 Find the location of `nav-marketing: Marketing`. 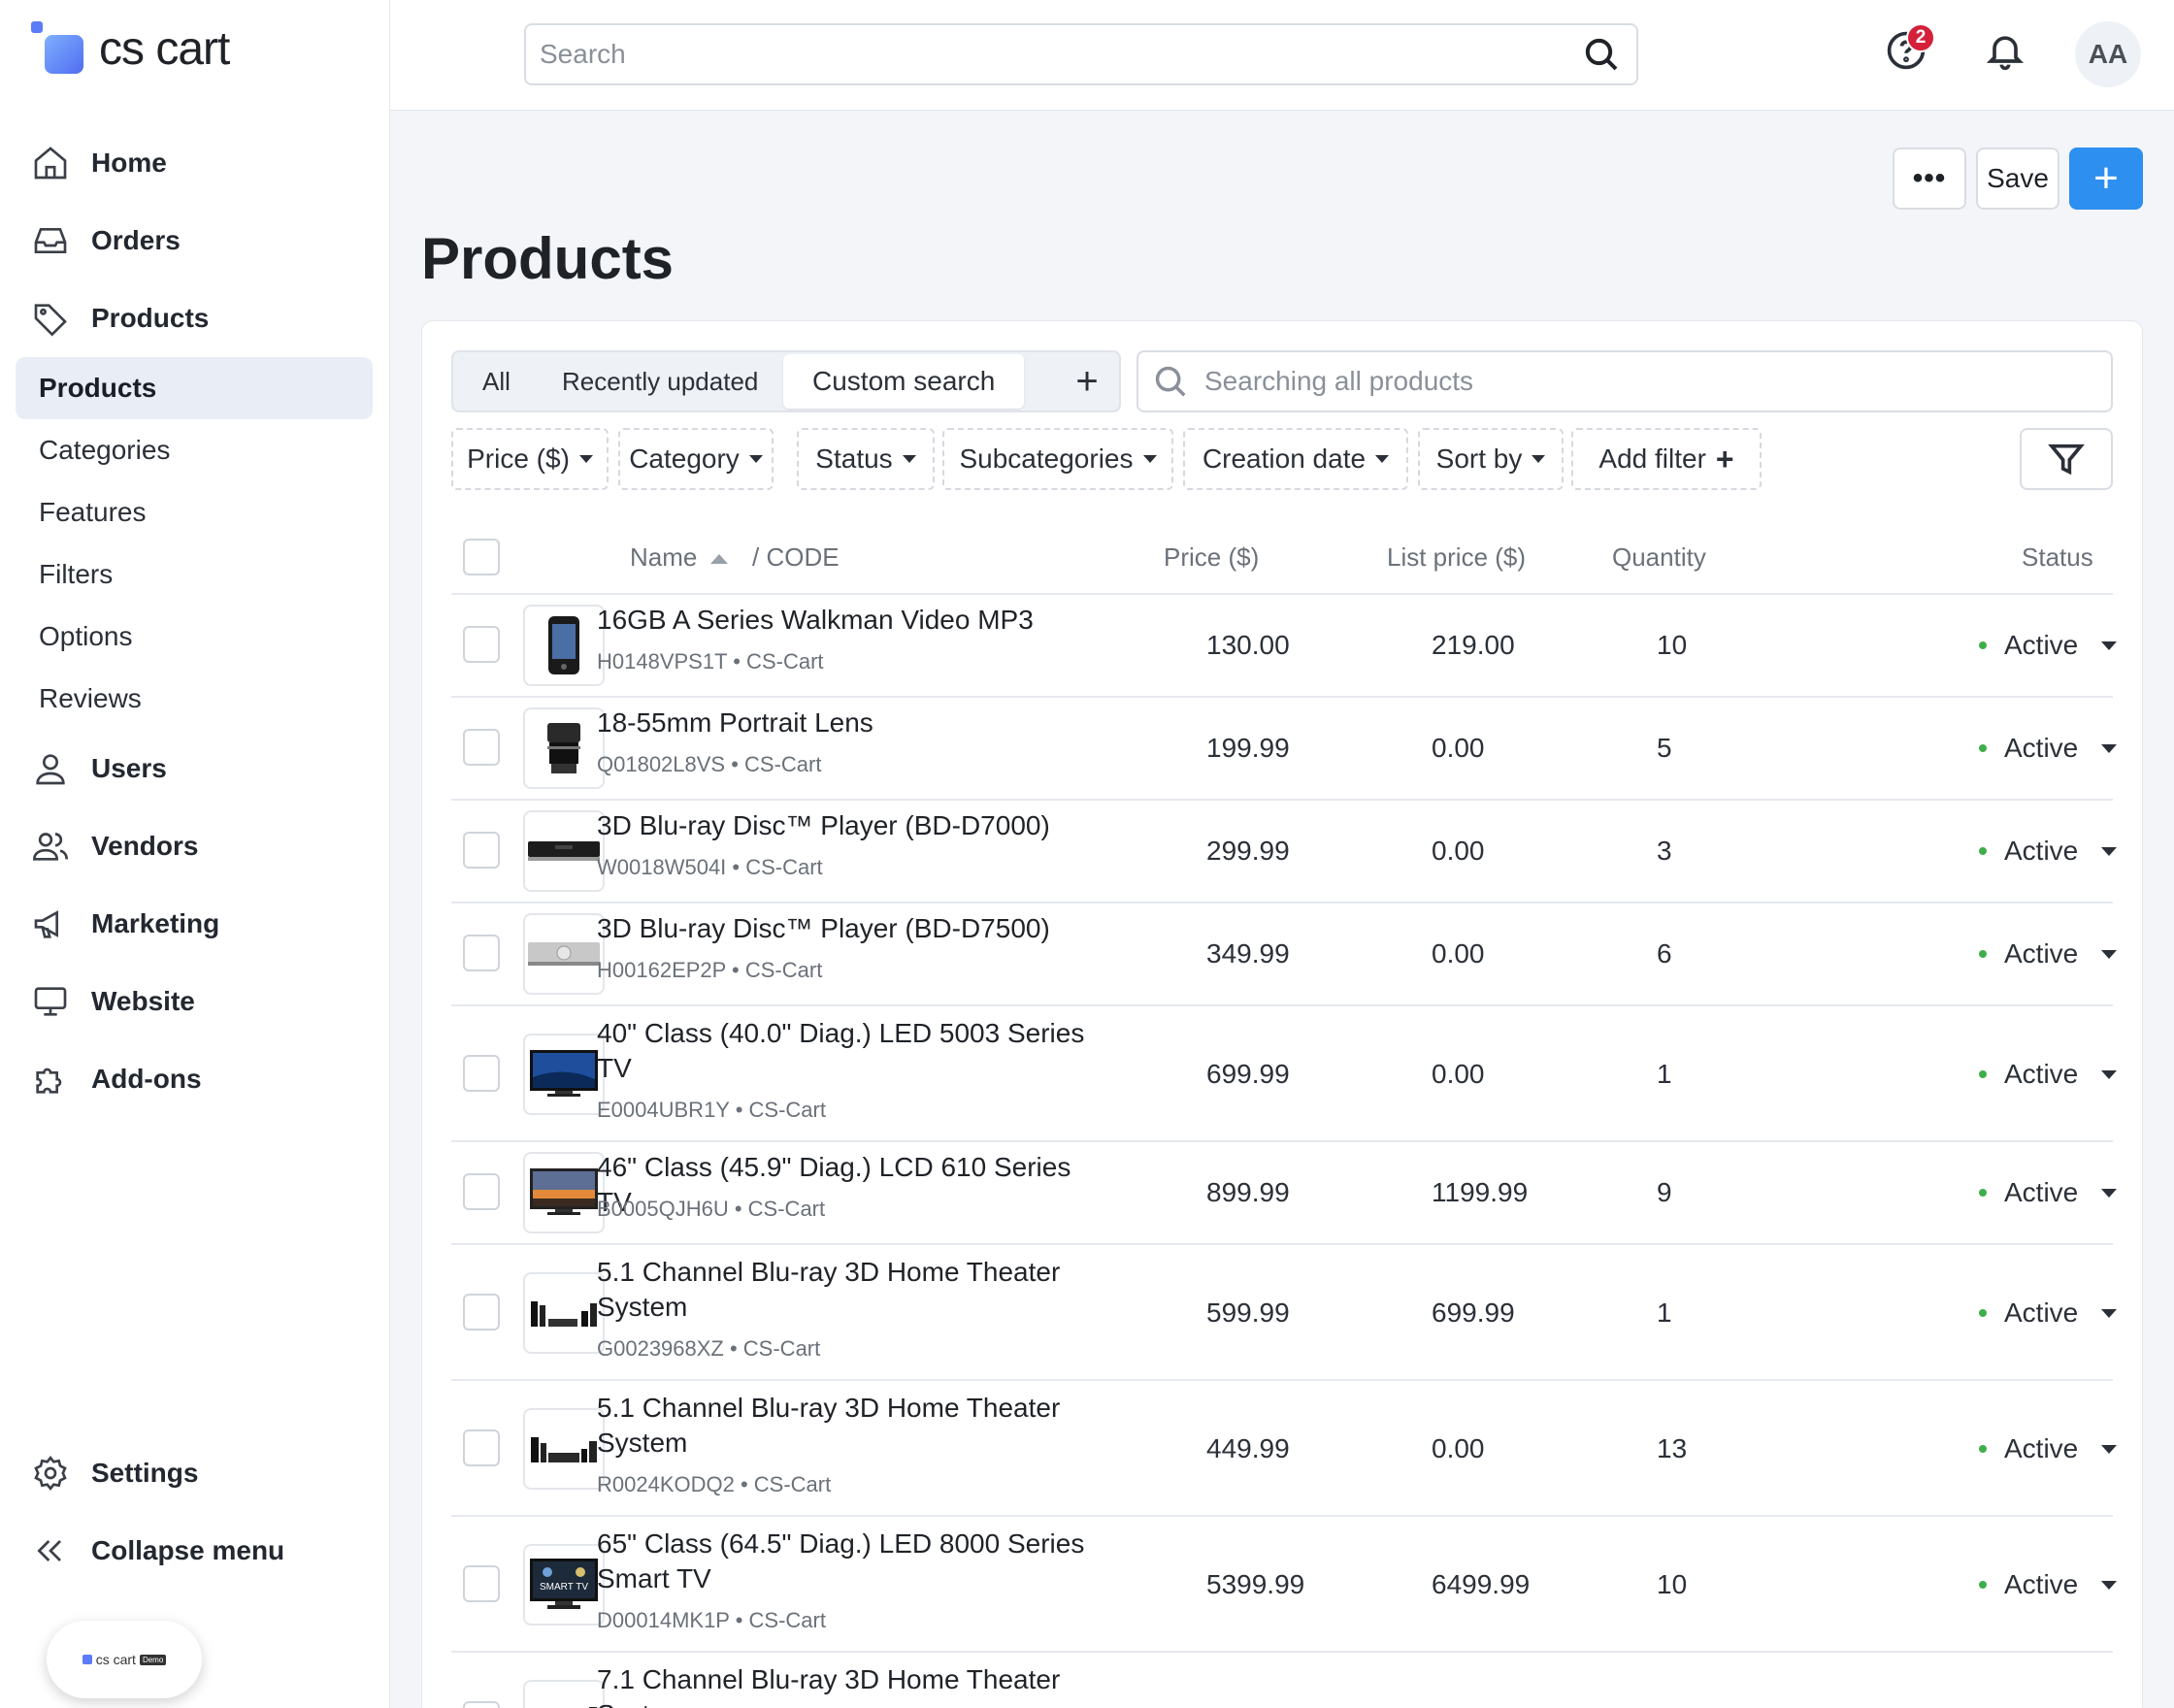

nav-marketing: Marketing is located at coordinates (194, 924).